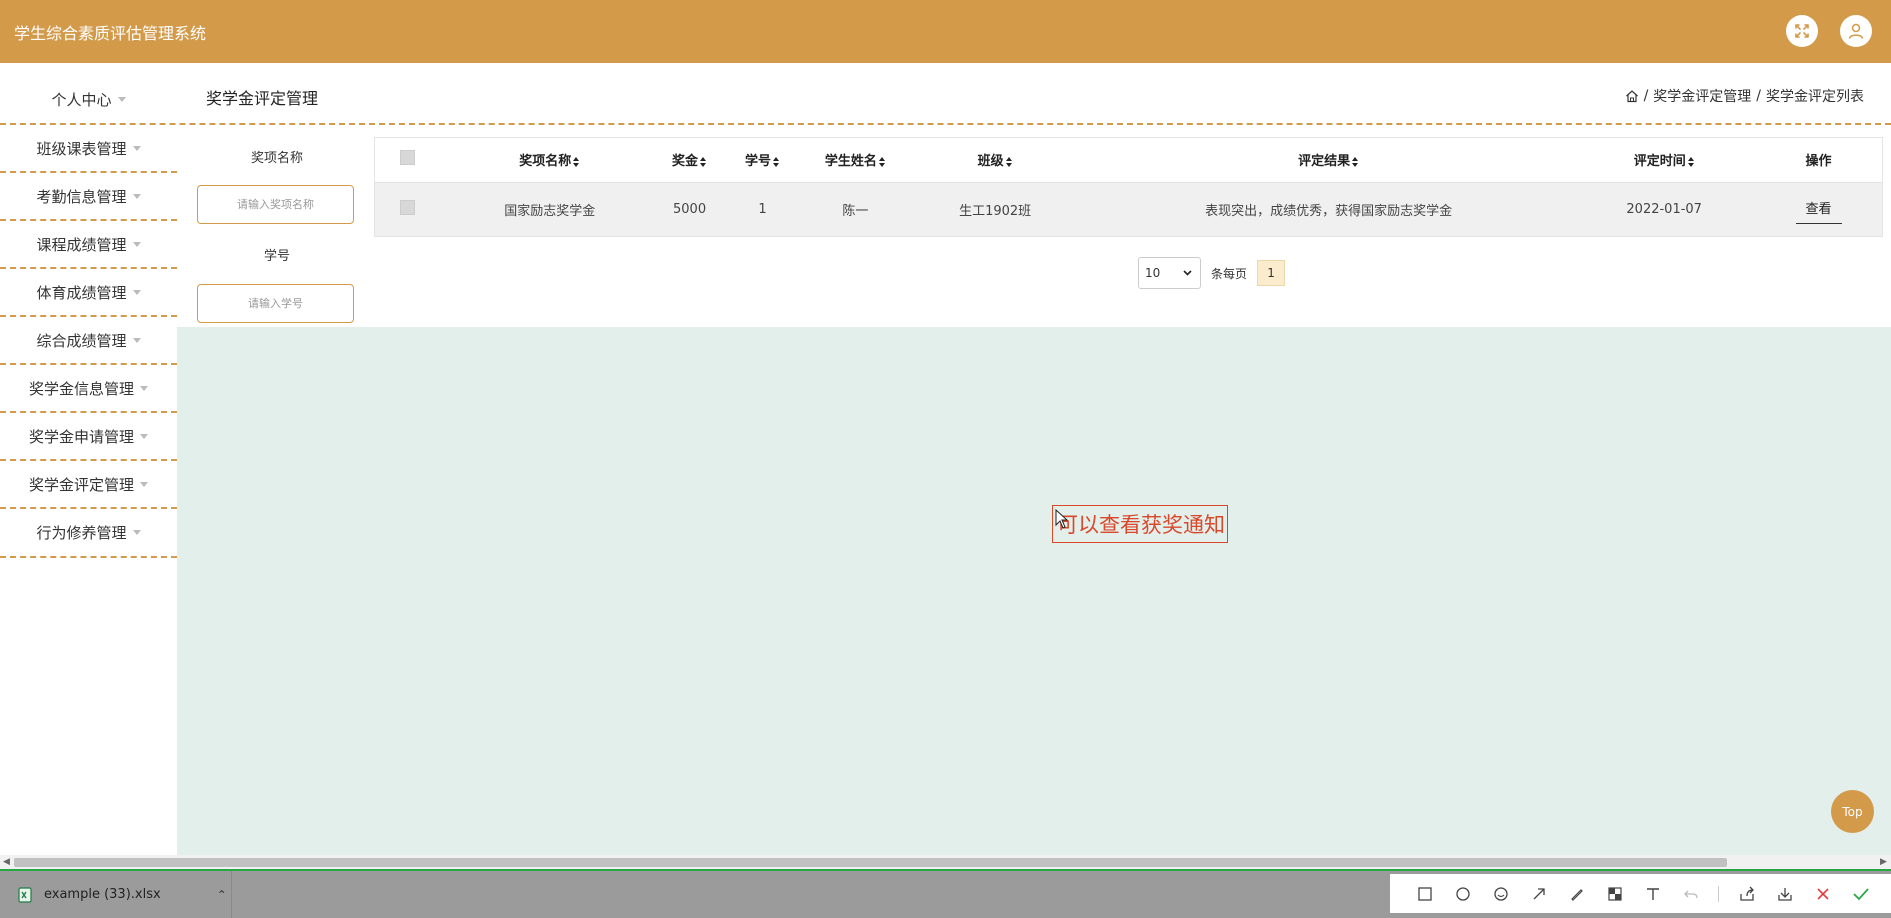  I want to click on column-header: 评定时间, so click(1664, 160).